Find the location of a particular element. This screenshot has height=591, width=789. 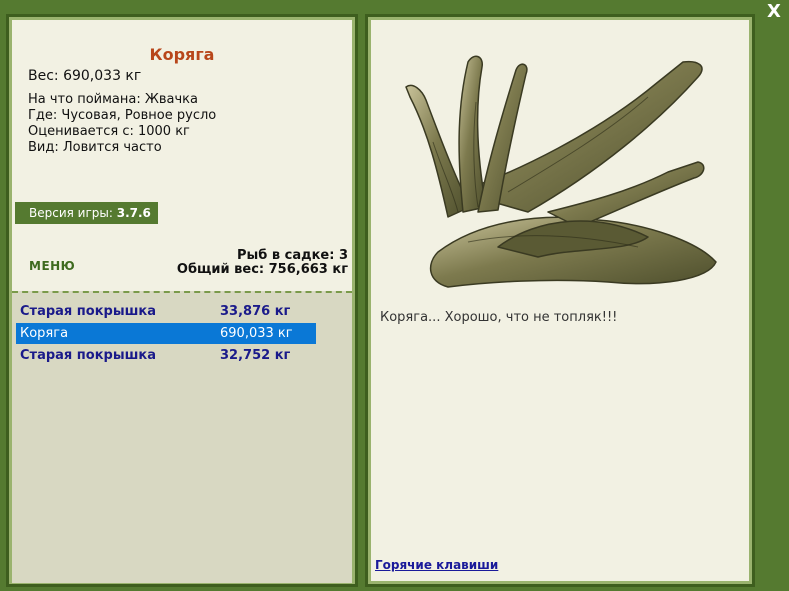

version-value: 3.7.6 is located at coordinates (133, 213).